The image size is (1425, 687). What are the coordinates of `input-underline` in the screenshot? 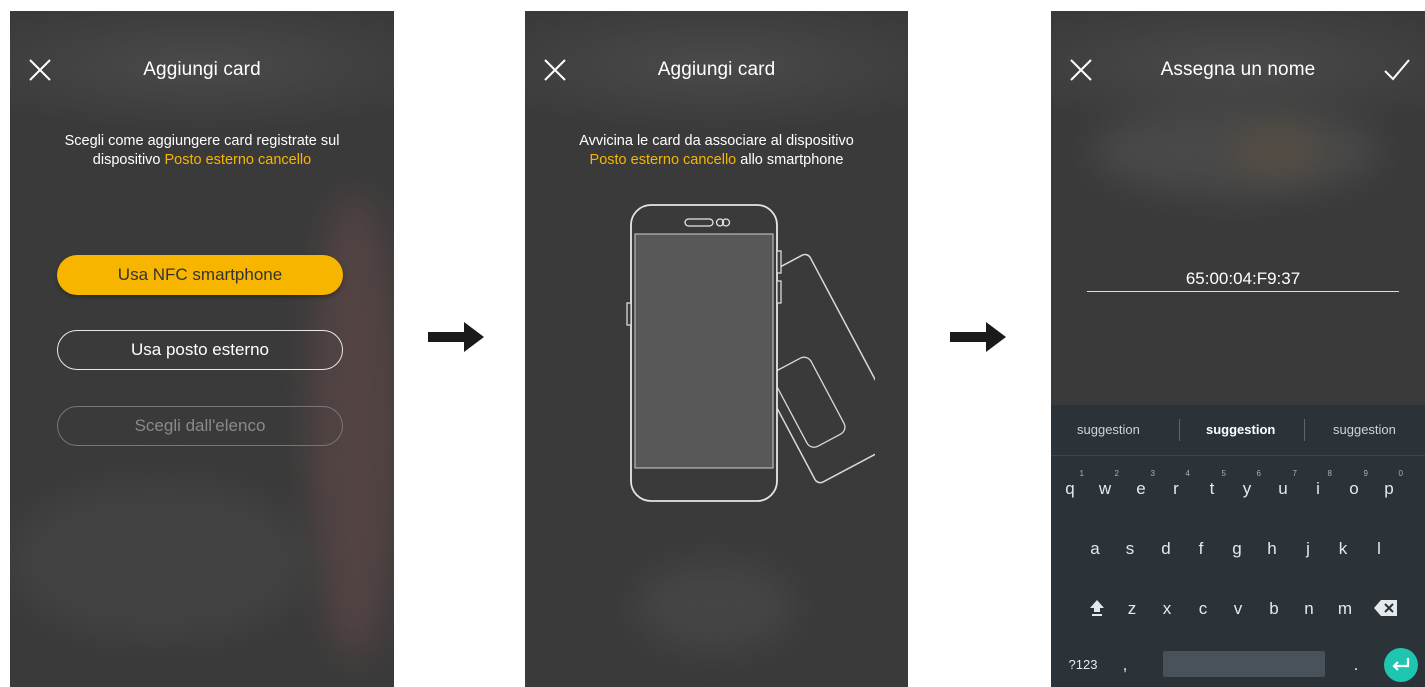 It's located at (1243, 291).